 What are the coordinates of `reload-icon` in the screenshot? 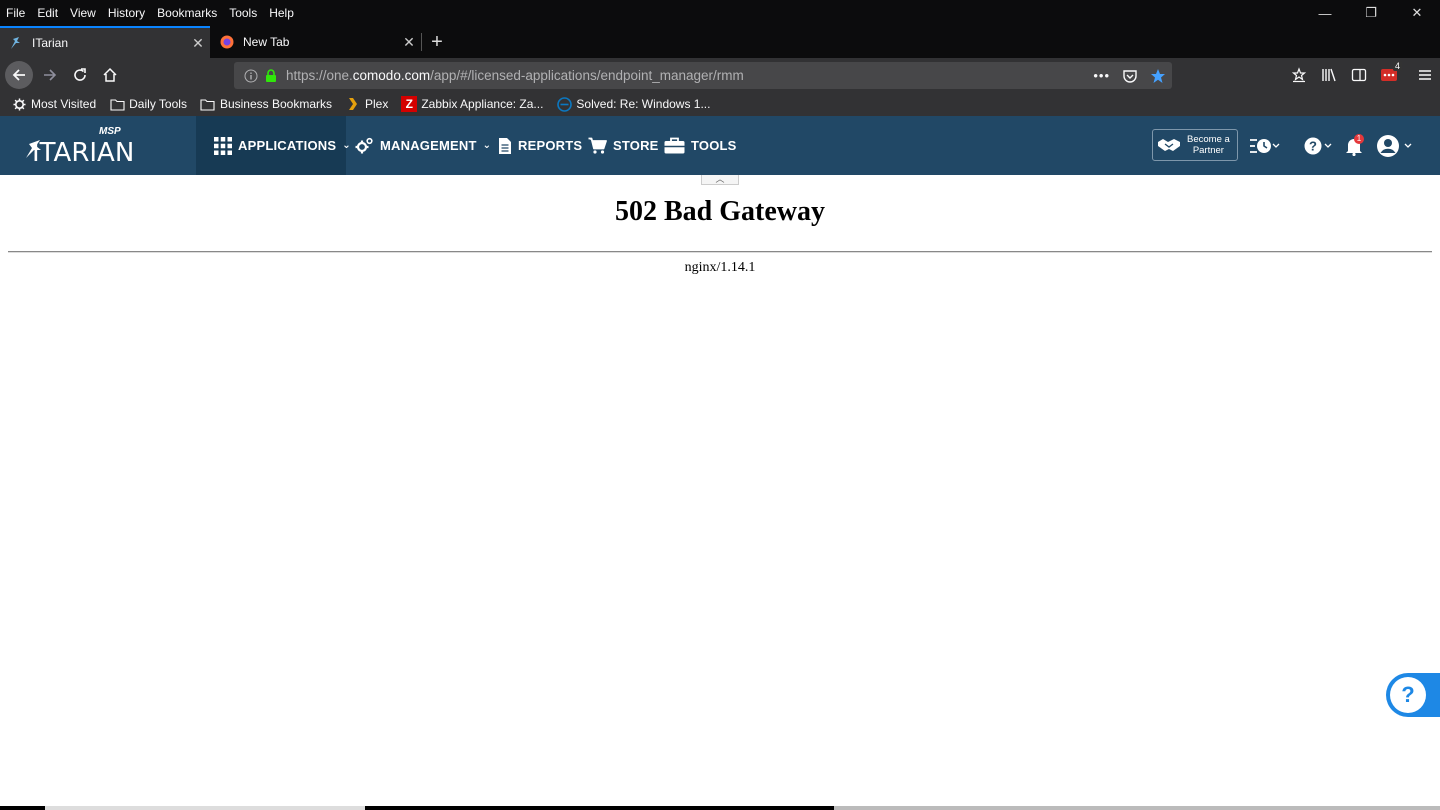 It's located at (80, 74).